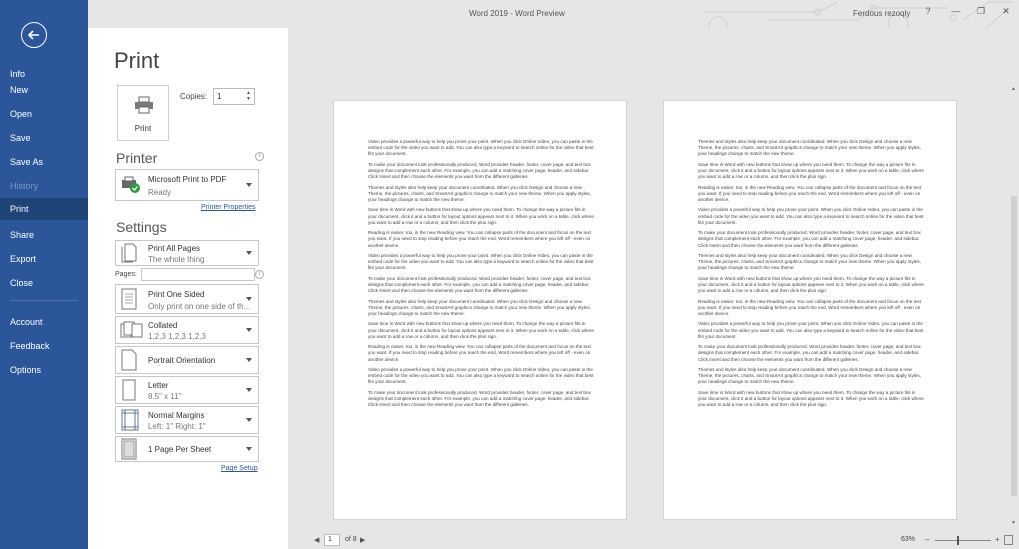 The height and width of the screenshot is (549, 1019). I want to click on restore-button: ❐, so click(981, 11).